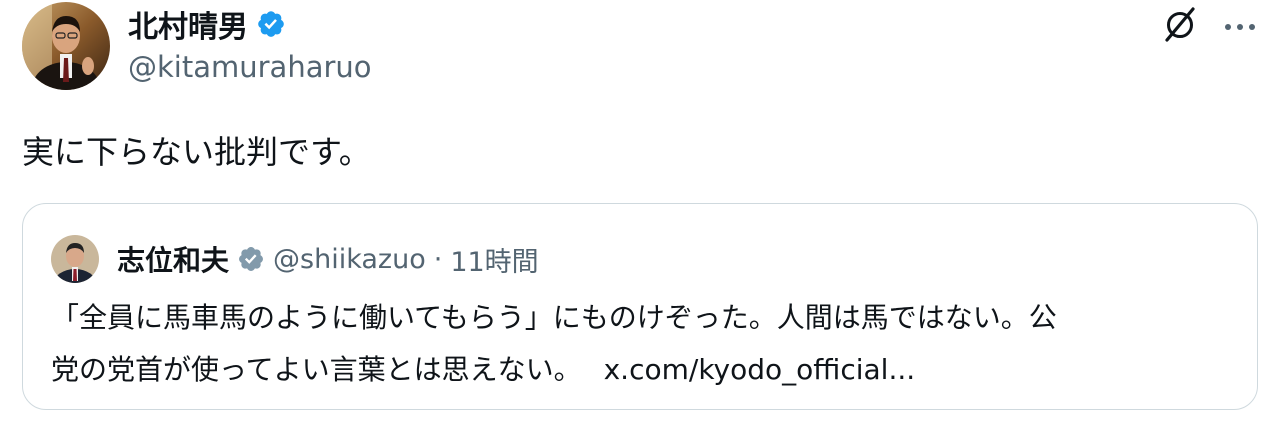 The width and height of the screenshot is (1282, 442). I want to click on quoted-author-avatar, so click(75, 259).